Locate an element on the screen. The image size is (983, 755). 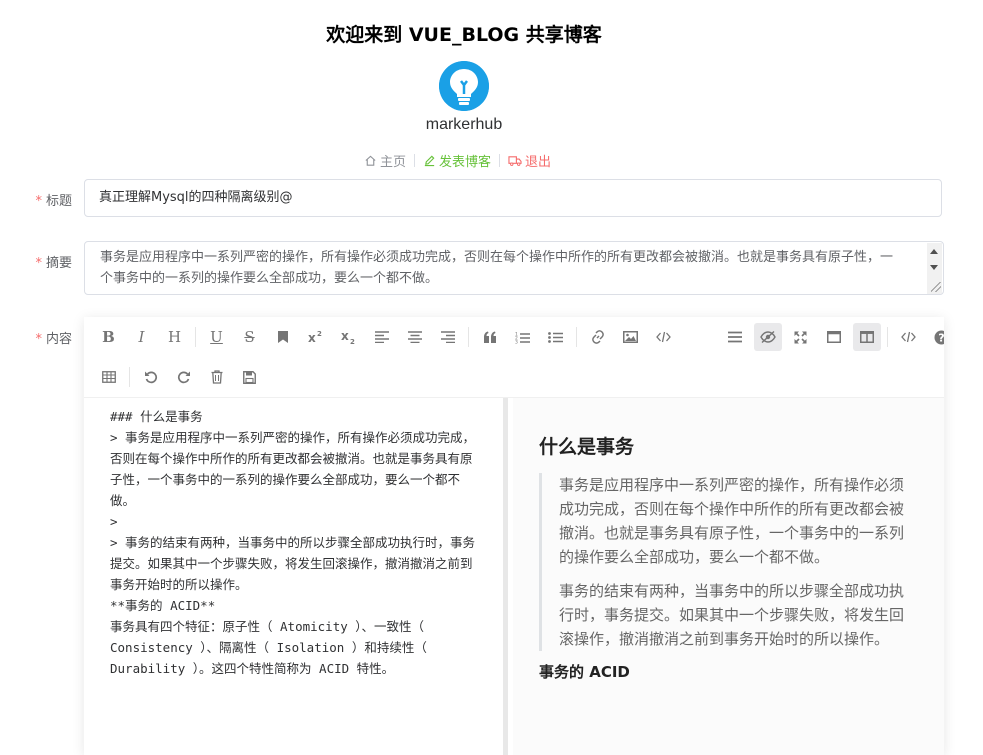
image-button is located at coordinates (631, 337).